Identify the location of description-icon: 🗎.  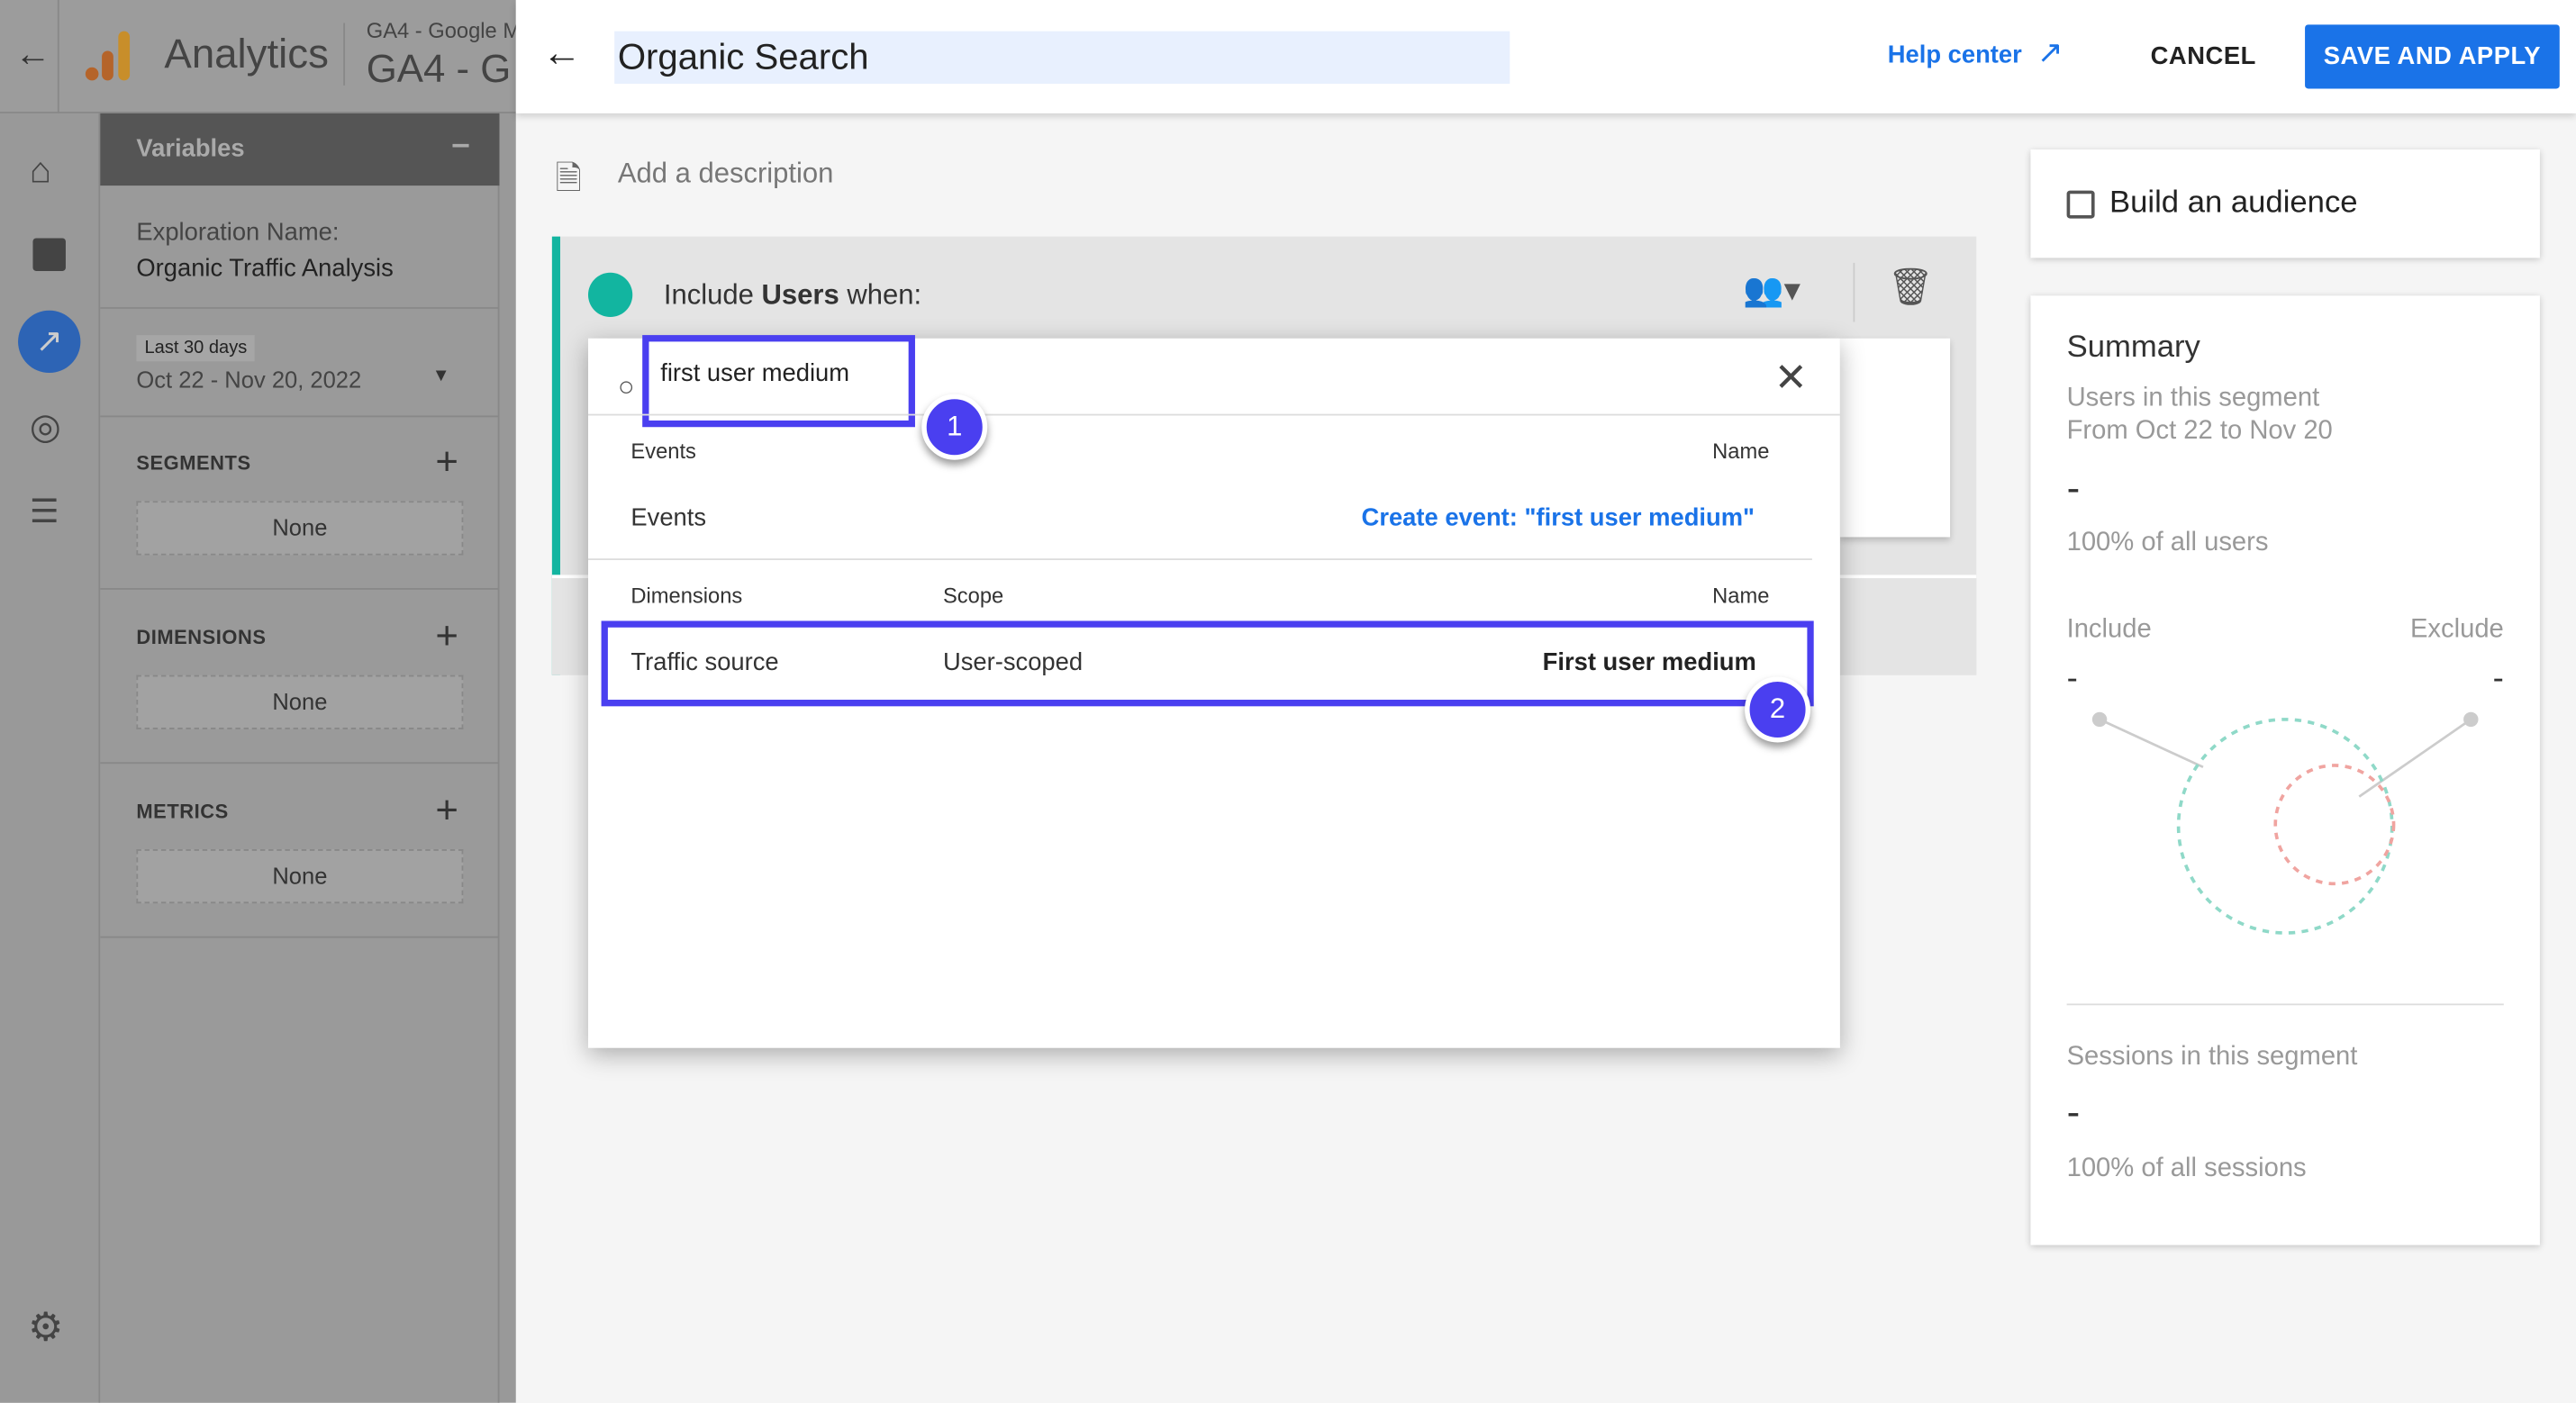
(569, 178).